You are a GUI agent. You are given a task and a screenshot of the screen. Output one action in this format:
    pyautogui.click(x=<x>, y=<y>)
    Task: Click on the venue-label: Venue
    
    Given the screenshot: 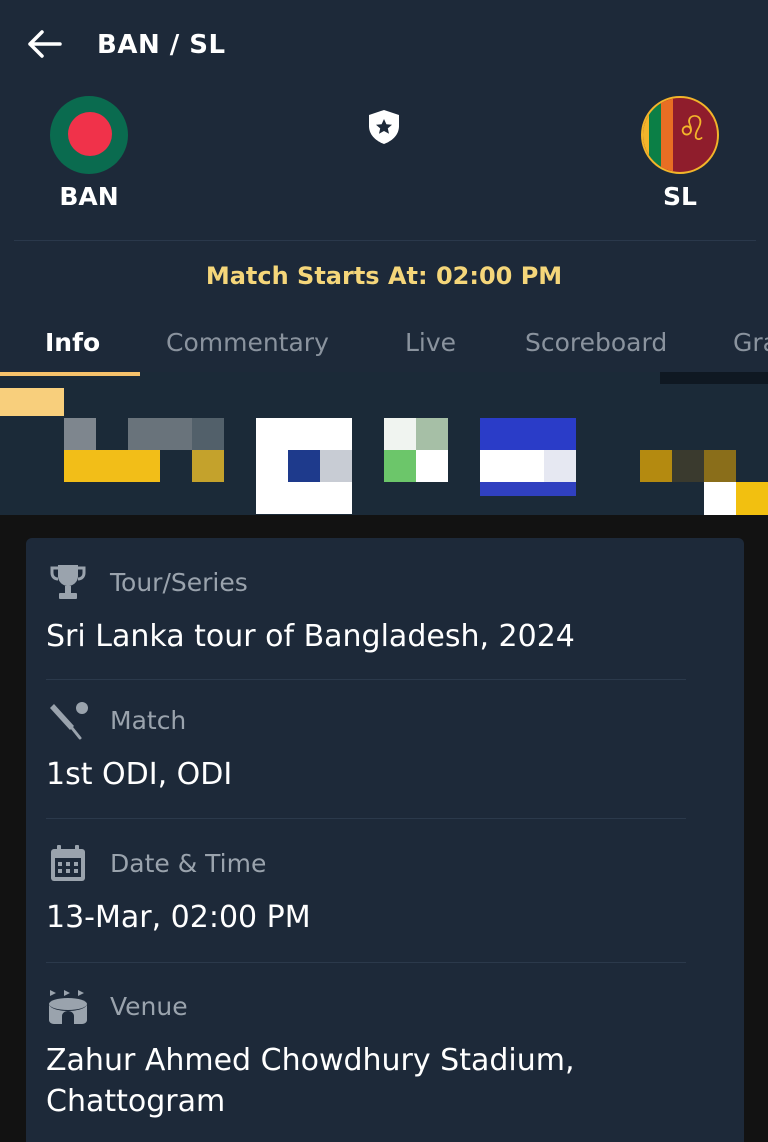 What is the action you would take?
    pyautogui.click(x=149, y=1006)
    